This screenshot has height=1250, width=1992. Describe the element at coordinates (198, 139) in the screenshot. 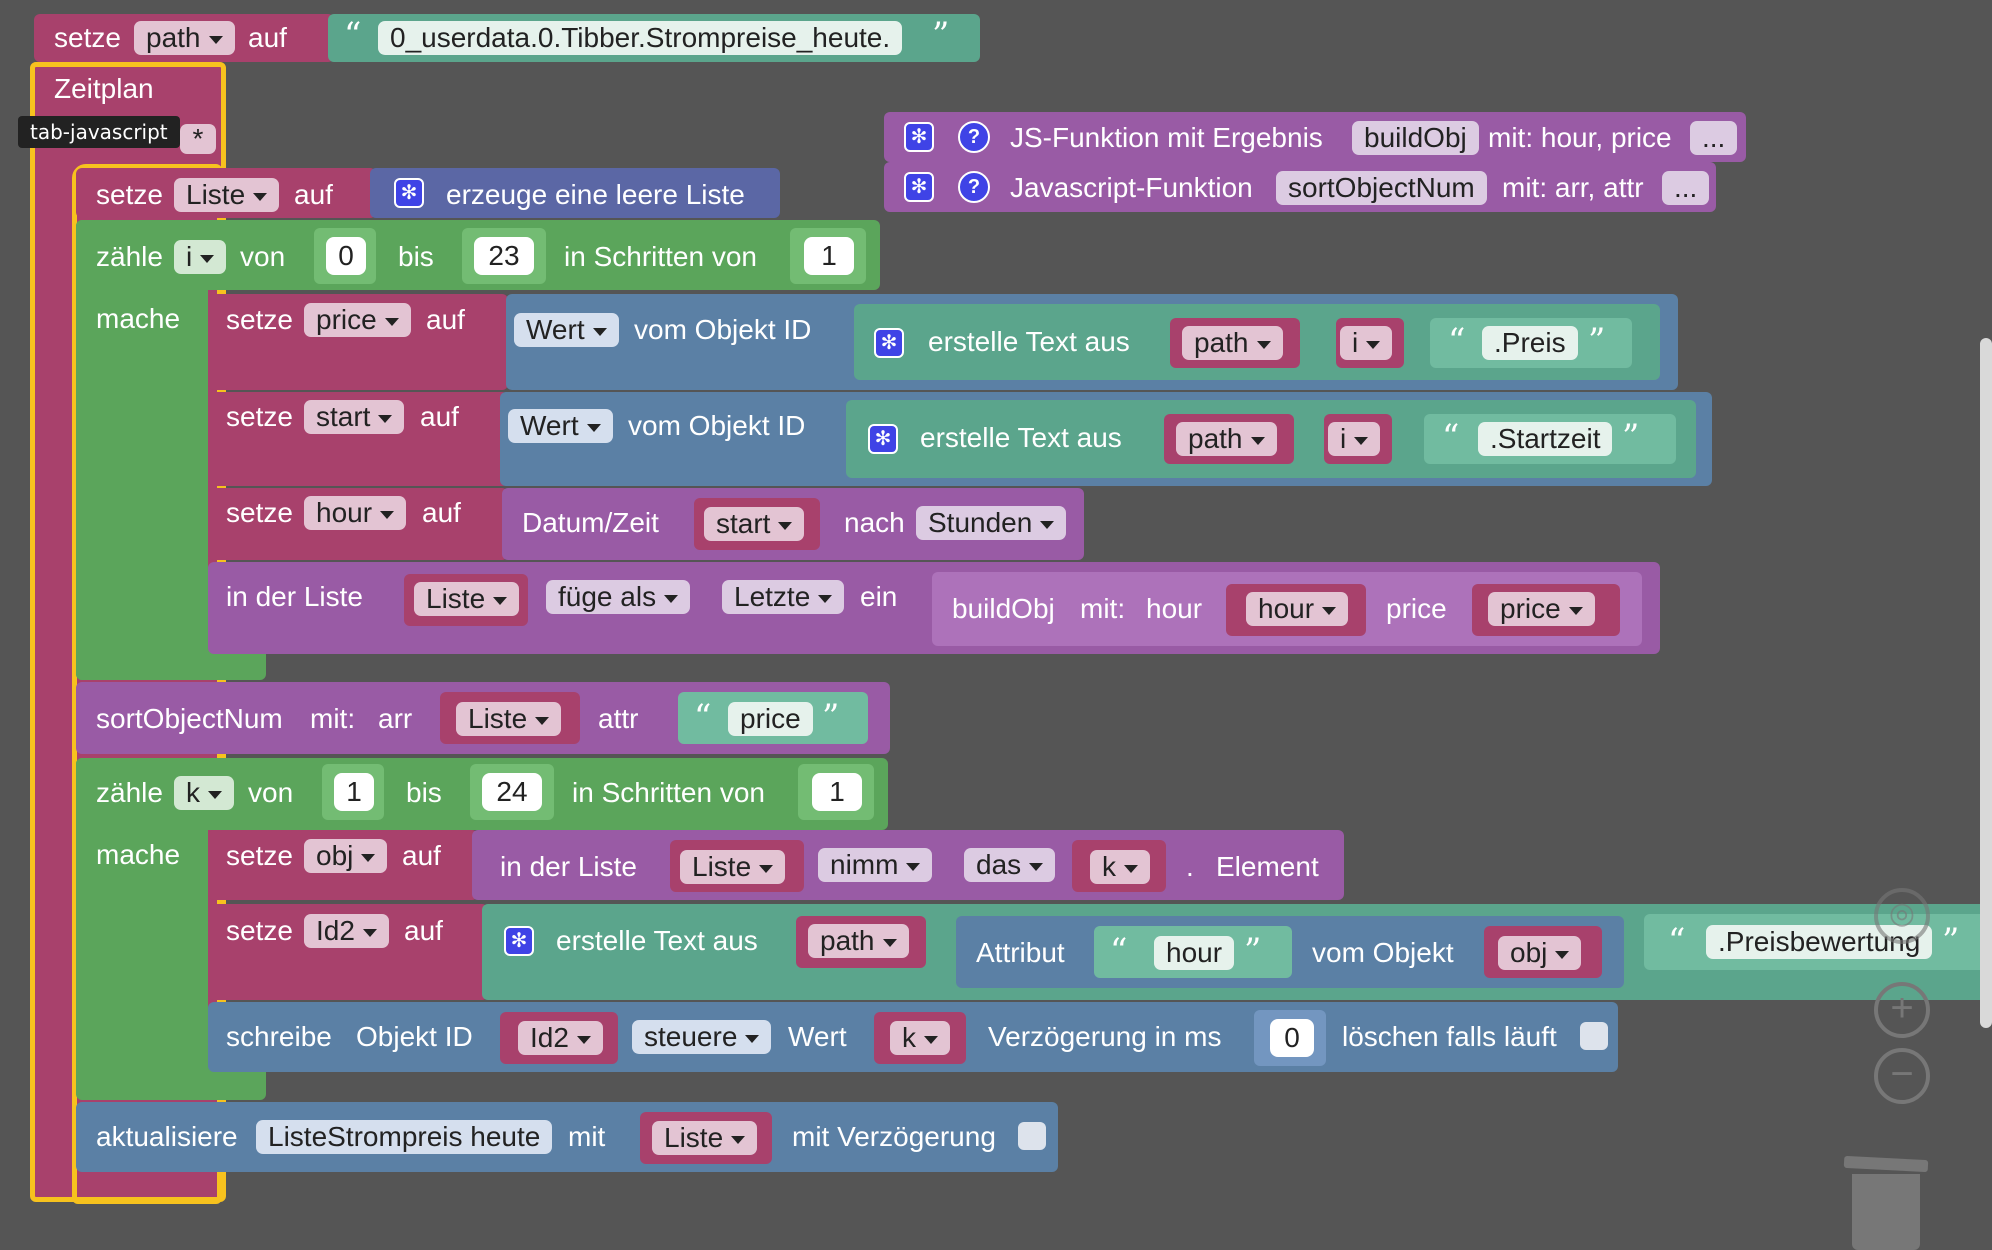

I see `schedule-value: *` at that location.